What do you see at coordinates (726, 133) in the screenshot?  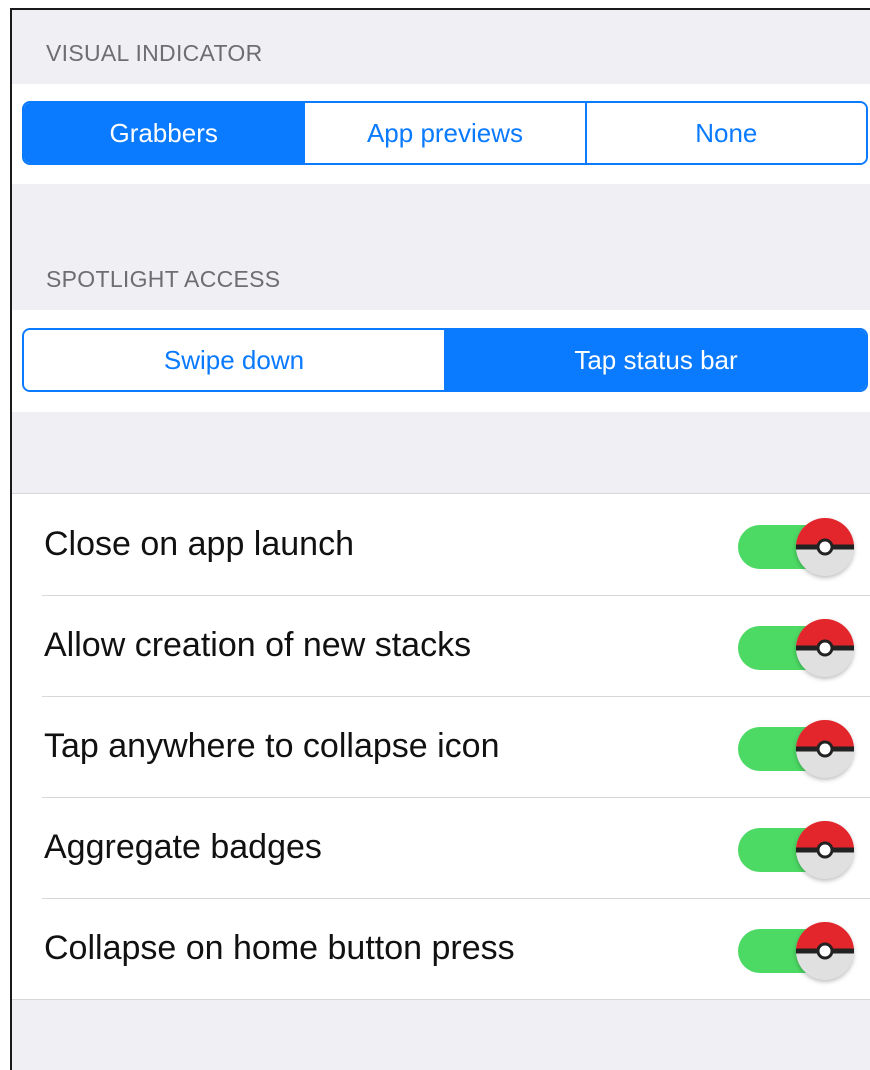 I see `segment-none: None` at bounding box center [726, 133].